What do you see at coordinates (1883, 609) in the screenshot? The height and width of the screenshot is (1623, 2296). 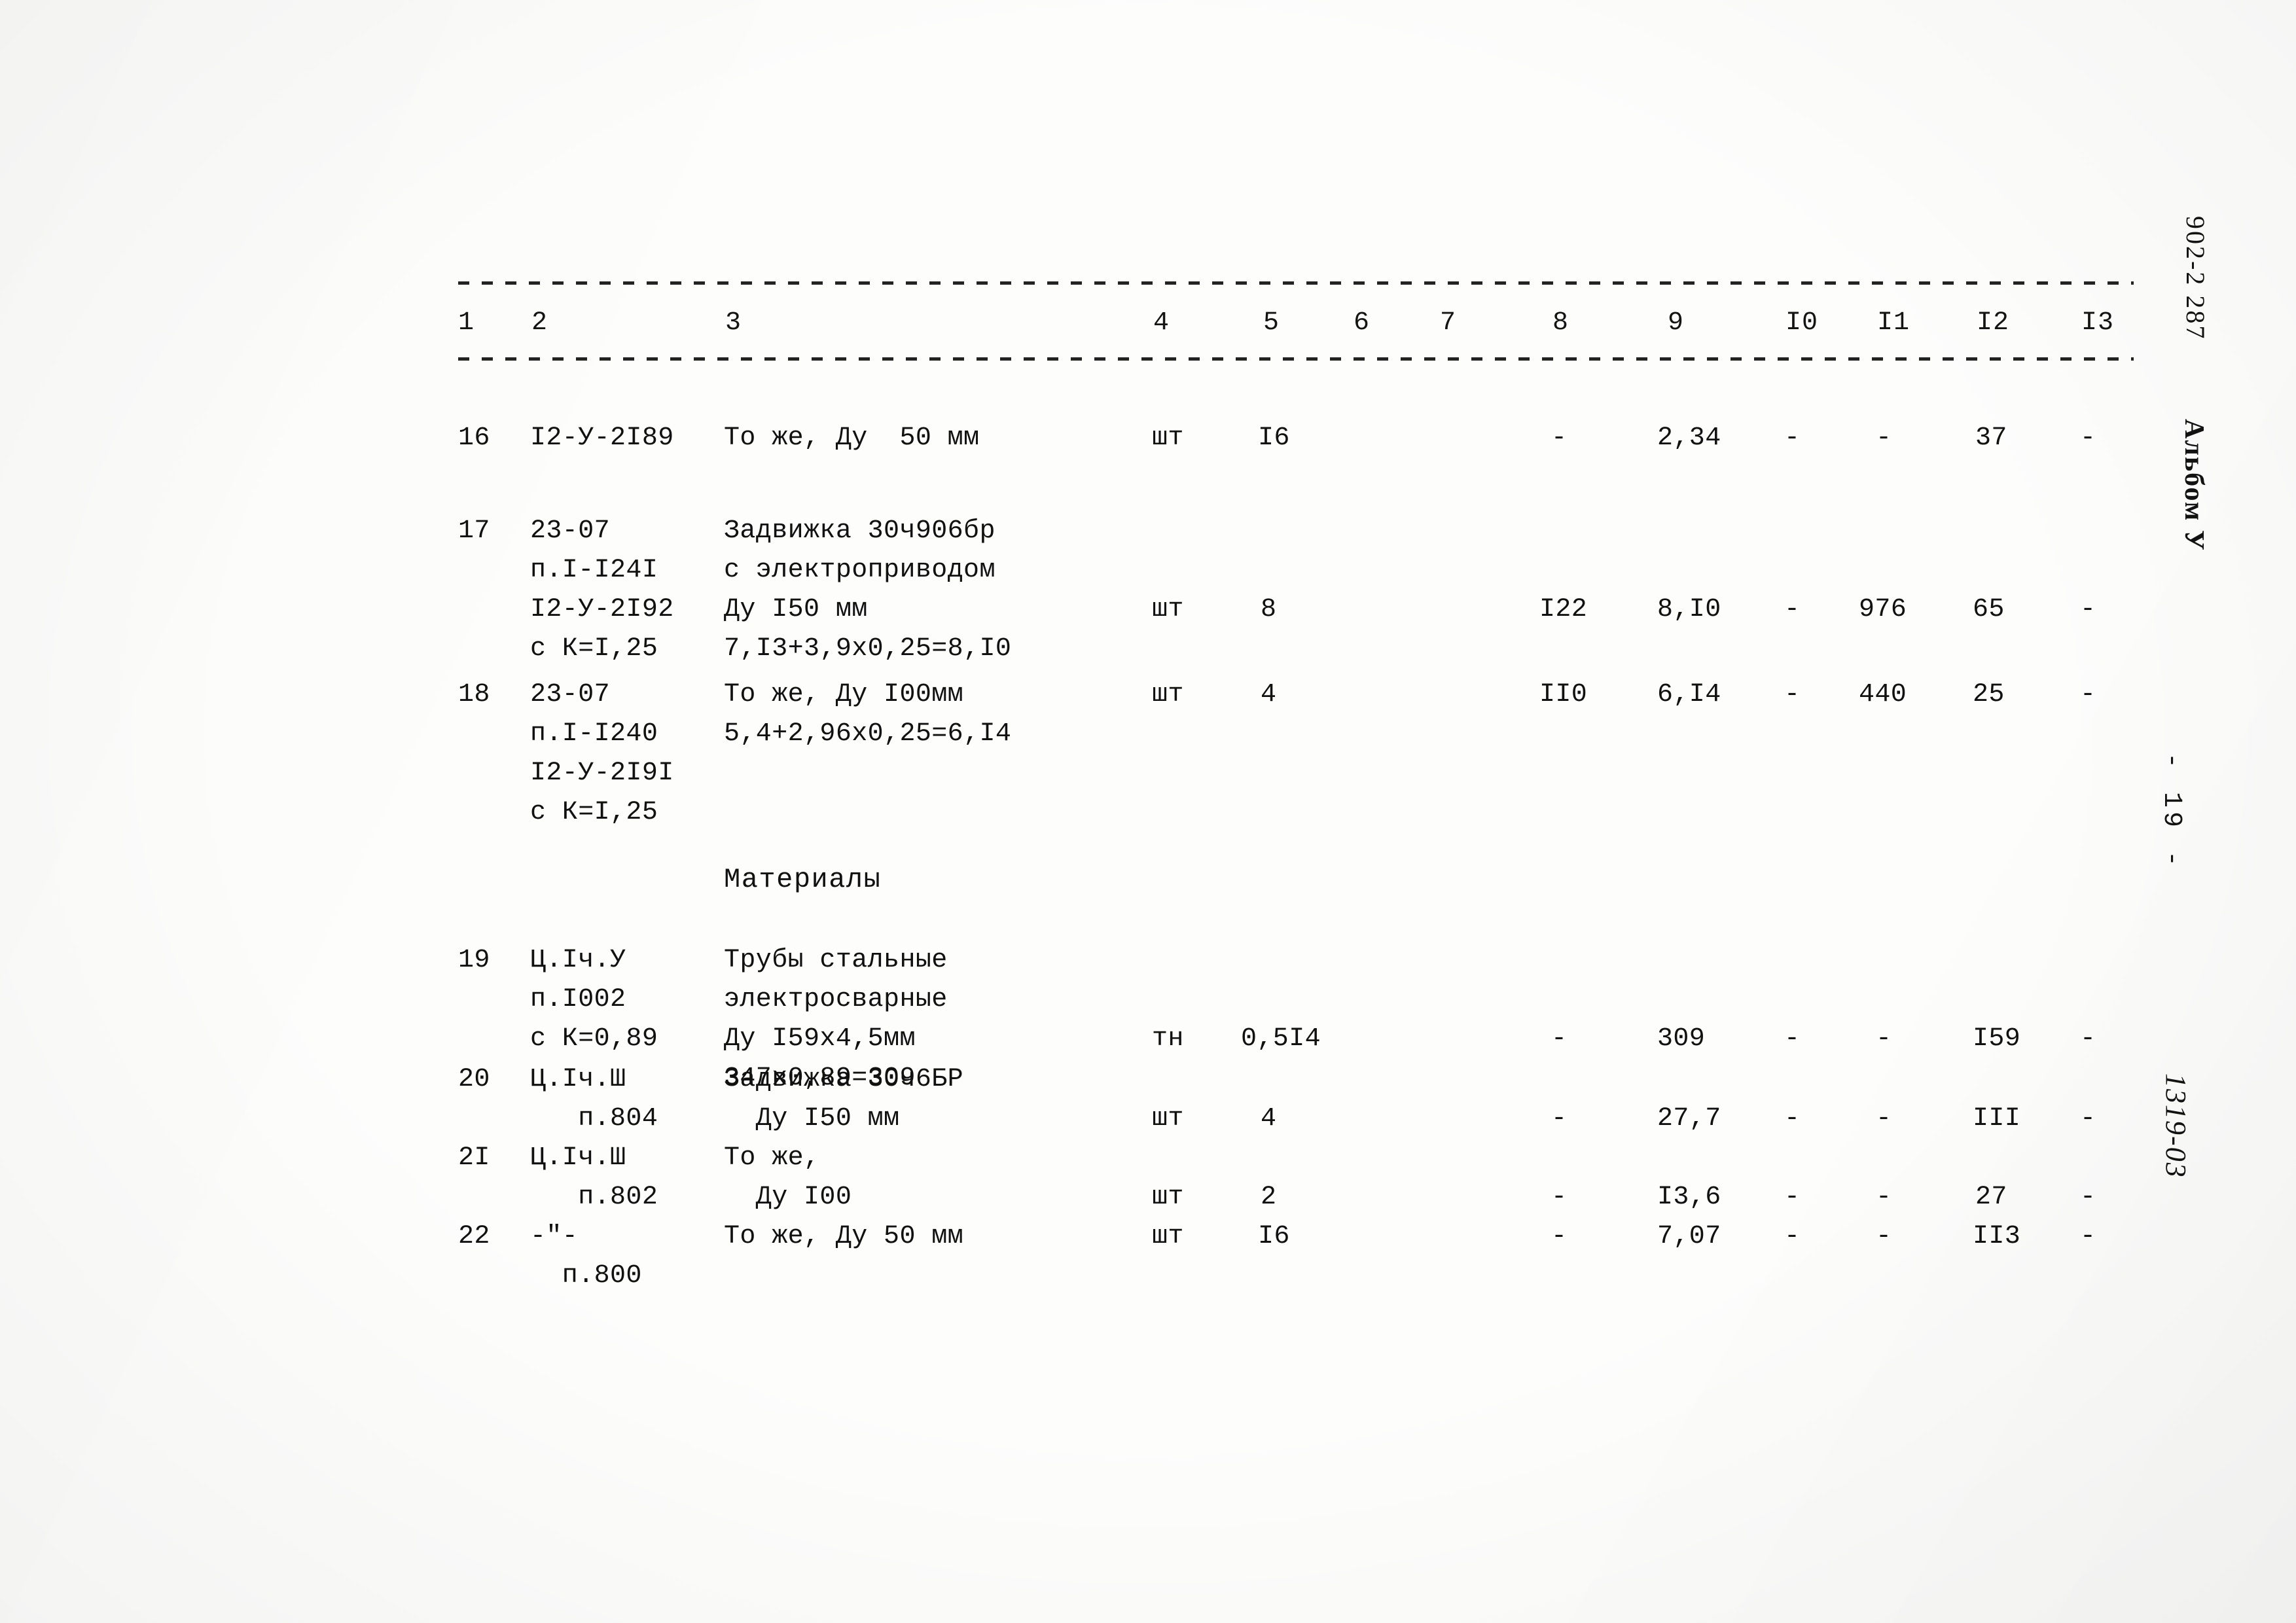 I see `row-col11: 976` at bounding box center [1883, 609].